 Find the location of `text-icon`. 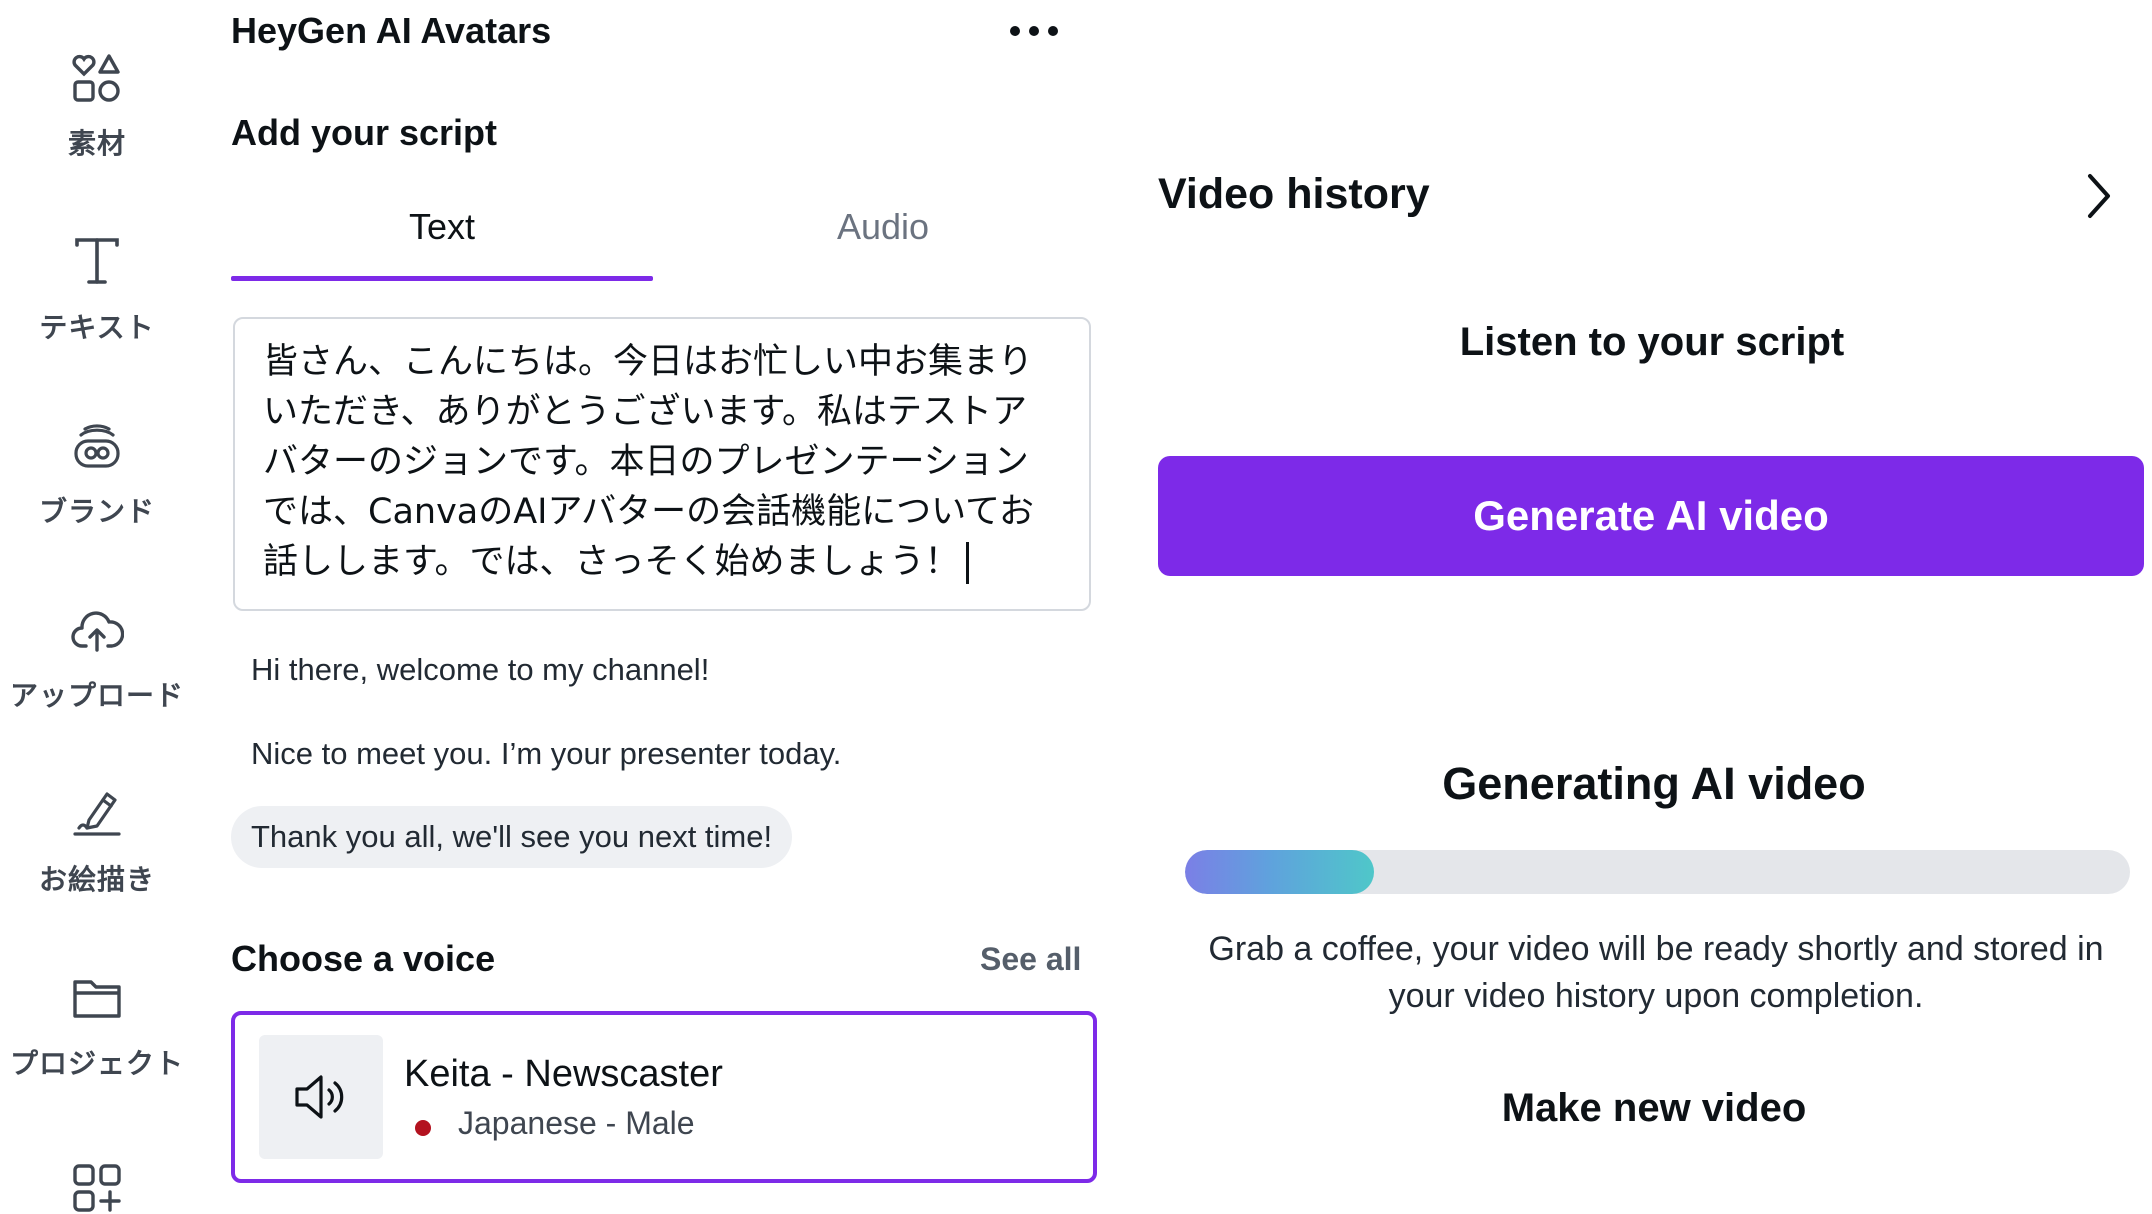

text-icon is located at coordinates (97, 261).